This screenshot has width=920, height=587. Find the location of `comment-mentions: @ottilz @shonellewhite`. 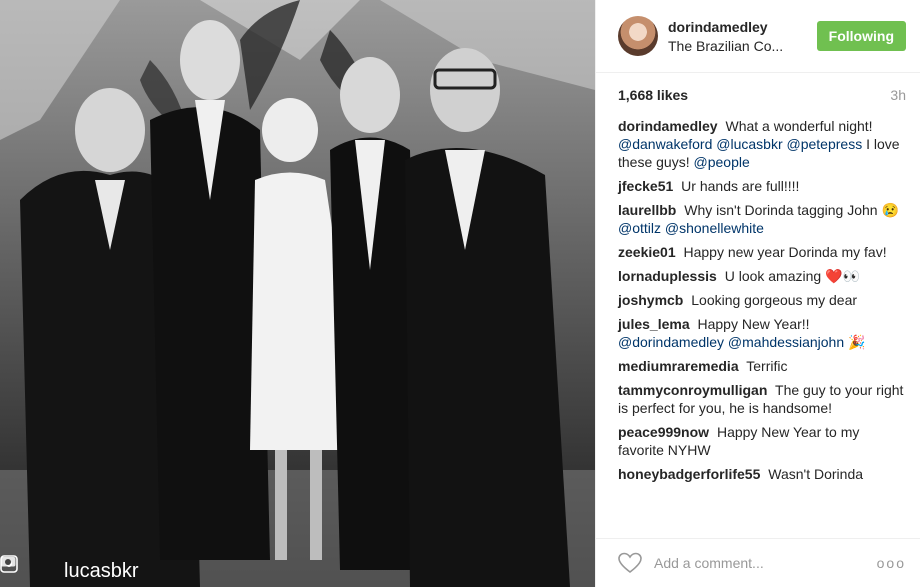

comment-mentions: @ottilz @shonellewhite is located at coordinates (691, 228).